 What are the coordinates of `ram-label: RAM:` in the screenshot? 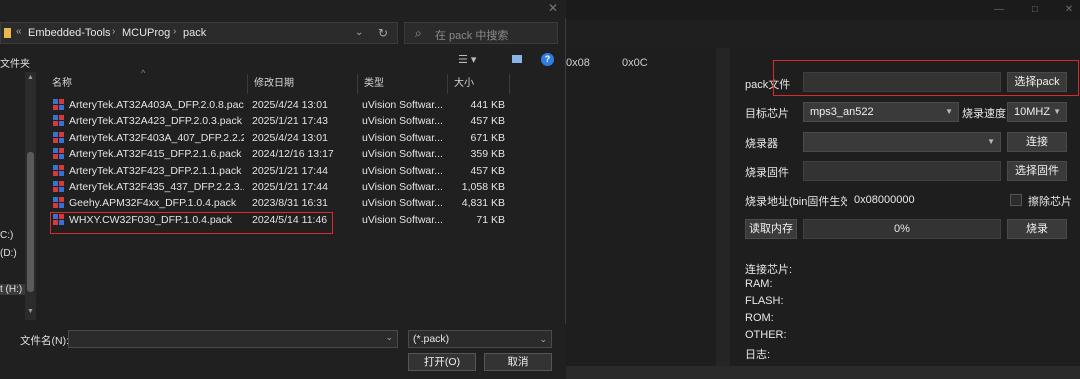 It's located at (759, 284).